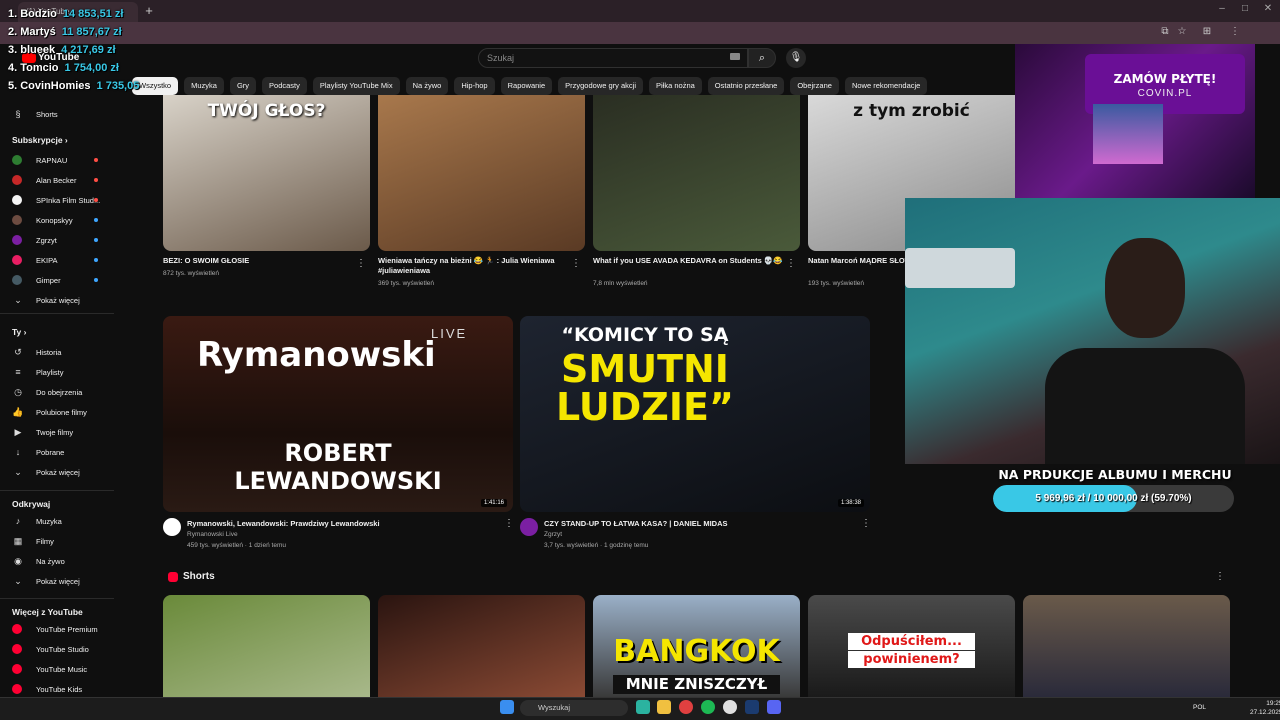 Image resolution: width=1280 pixels, height=720 pixels. I want to click on language-indicator: POL, so click(1199, 707).